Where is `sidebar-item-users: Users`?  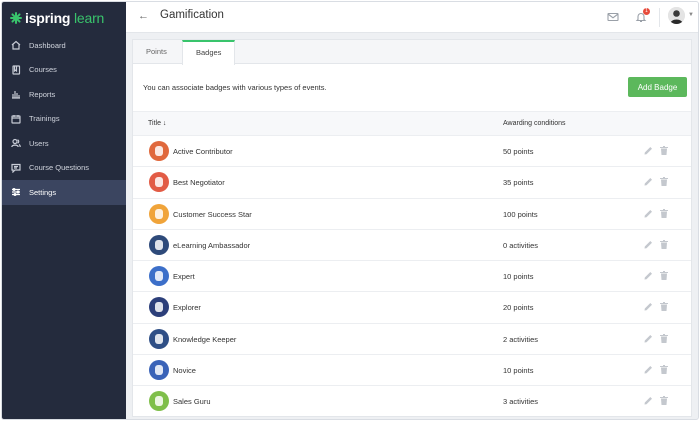 sidebar-item-users: Users is located at coordinates (64, 143).